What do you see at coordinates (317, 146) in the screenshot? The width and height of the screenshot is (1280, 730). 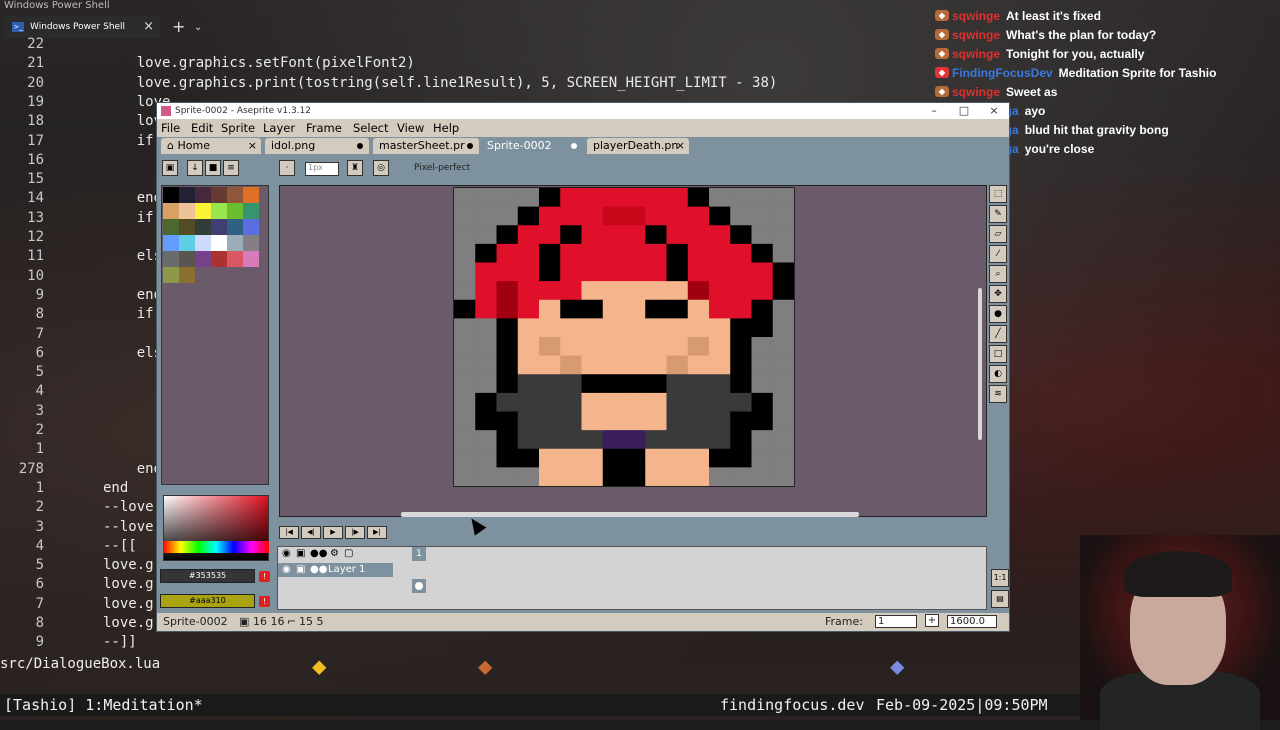 I see `tab-idol-png: idol.png` at bounding box center [317, 146].